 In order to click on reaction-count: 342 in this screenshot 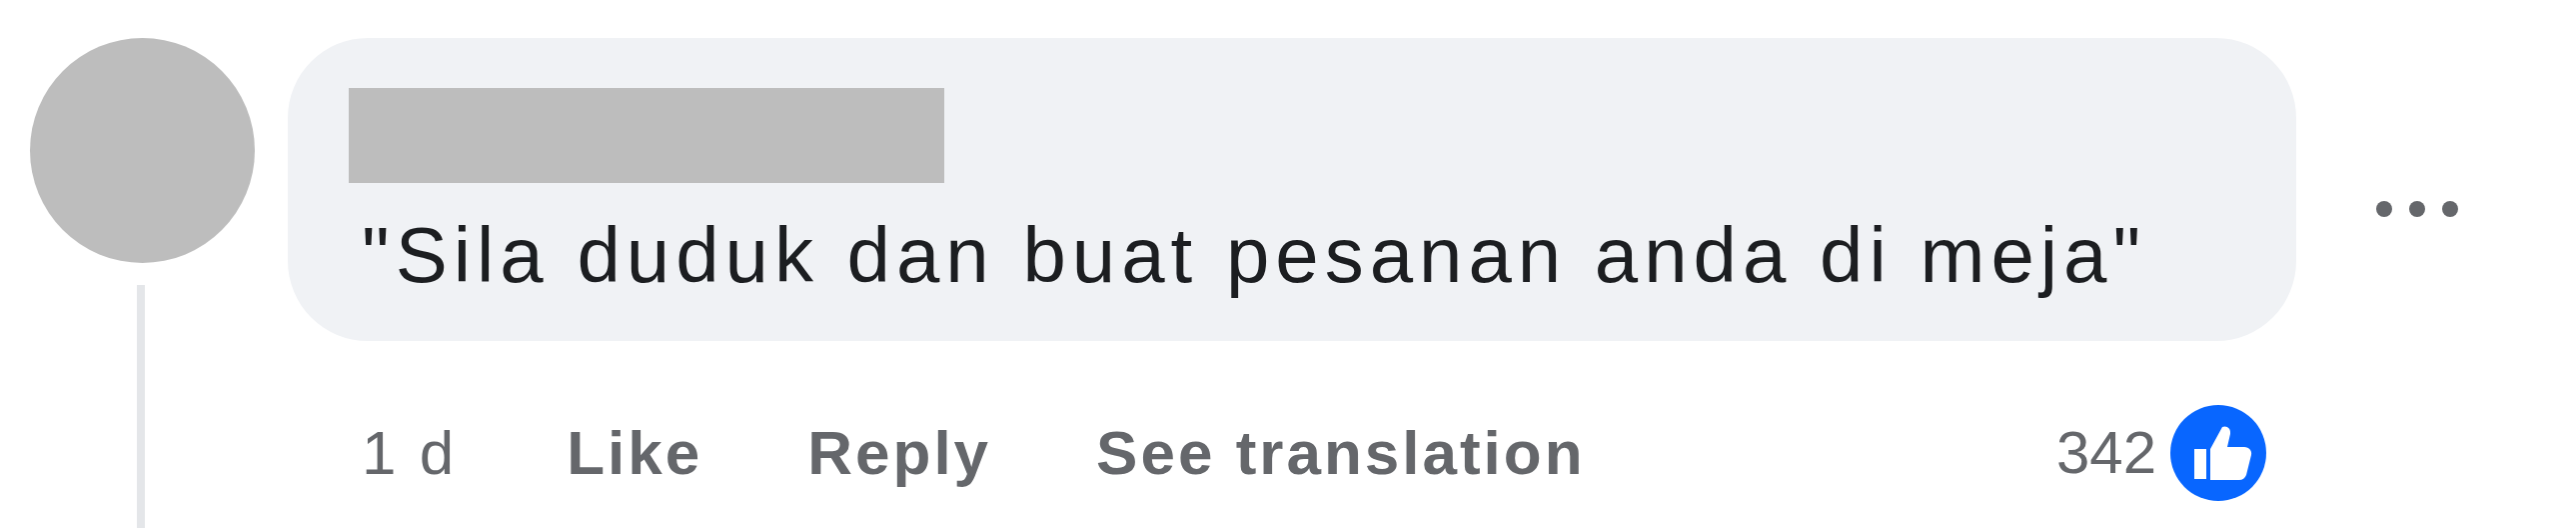, I will do `click(2105, 453)`.